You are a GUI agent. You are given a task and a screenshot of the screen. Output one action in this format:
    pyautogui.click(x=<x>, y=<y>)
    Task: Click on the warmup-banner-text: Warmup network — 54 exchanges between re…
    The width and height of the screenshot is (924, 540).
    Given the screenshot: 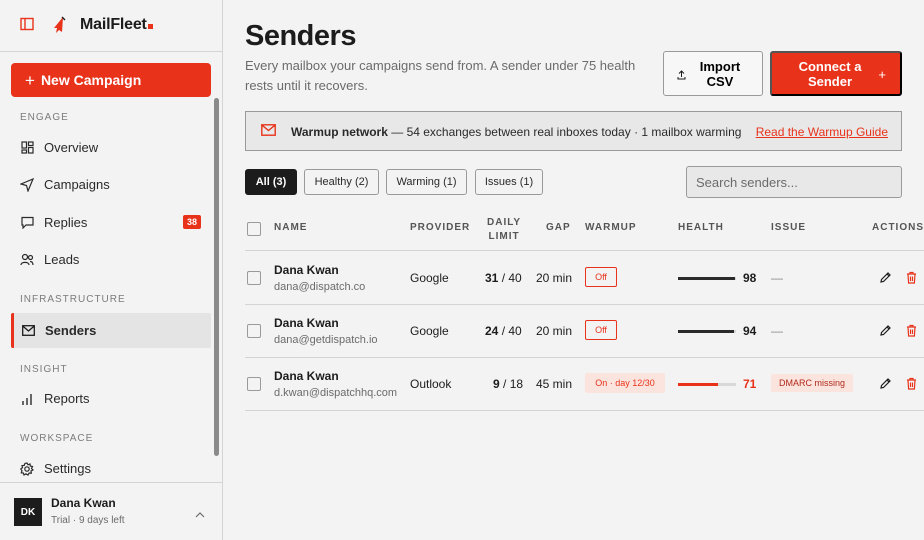 What is the action you would take?
    pyautogui.click(x=516, y=132)
    